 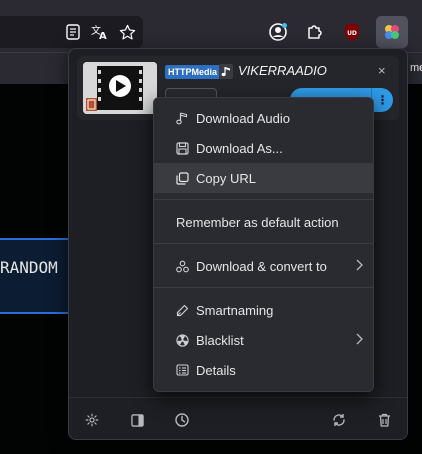 I want to click on translate-icon: 文A, so click(x=100, y=32).